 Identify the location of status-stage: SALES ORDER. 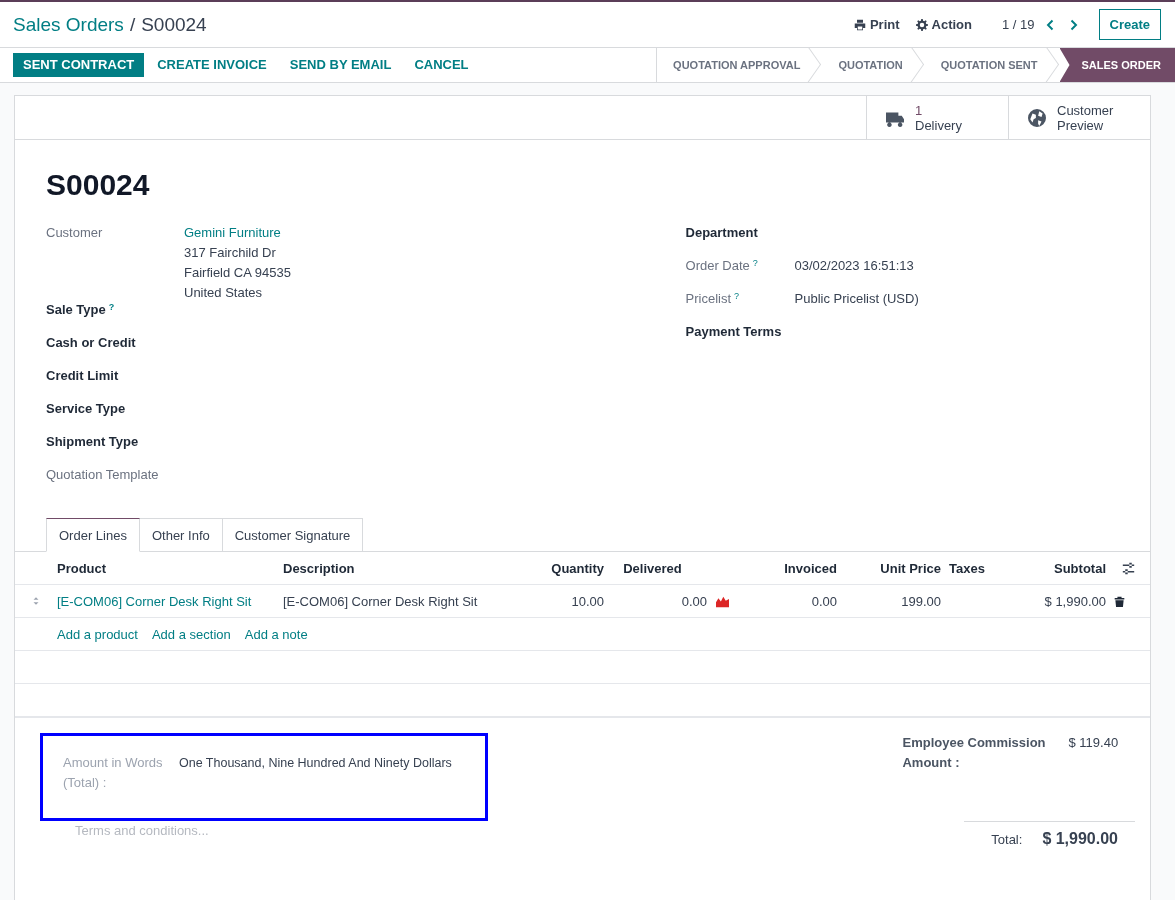
(1117, 65).